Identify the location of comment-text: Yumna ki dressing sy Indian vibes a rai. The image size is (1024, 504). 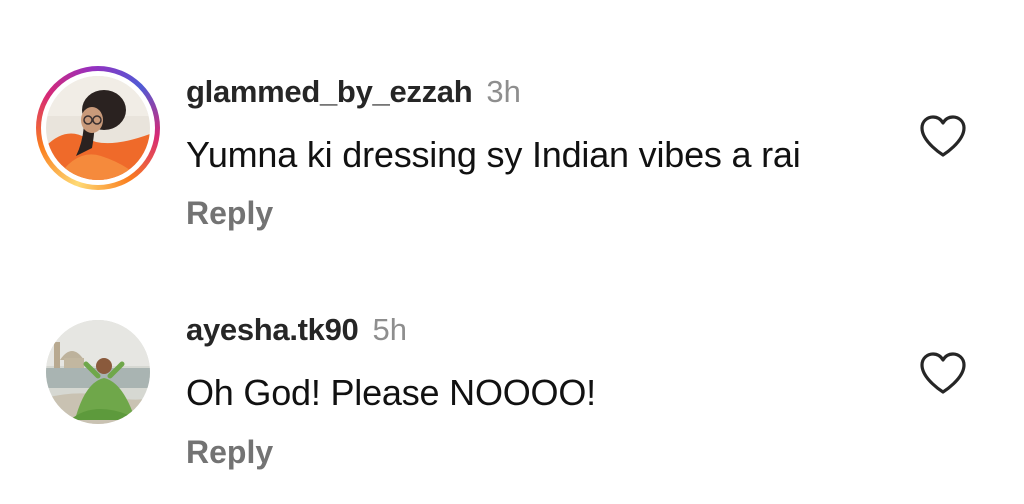
(493, 154).